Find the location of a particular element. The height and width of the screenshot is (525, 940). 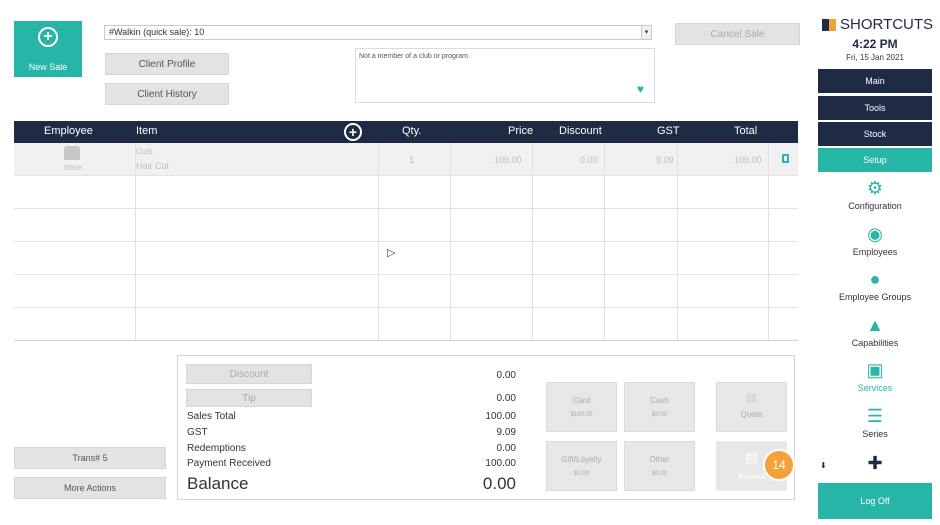

sidebar-item-employee-groups: ● Employee Groups is located at coordinates (875, 285).